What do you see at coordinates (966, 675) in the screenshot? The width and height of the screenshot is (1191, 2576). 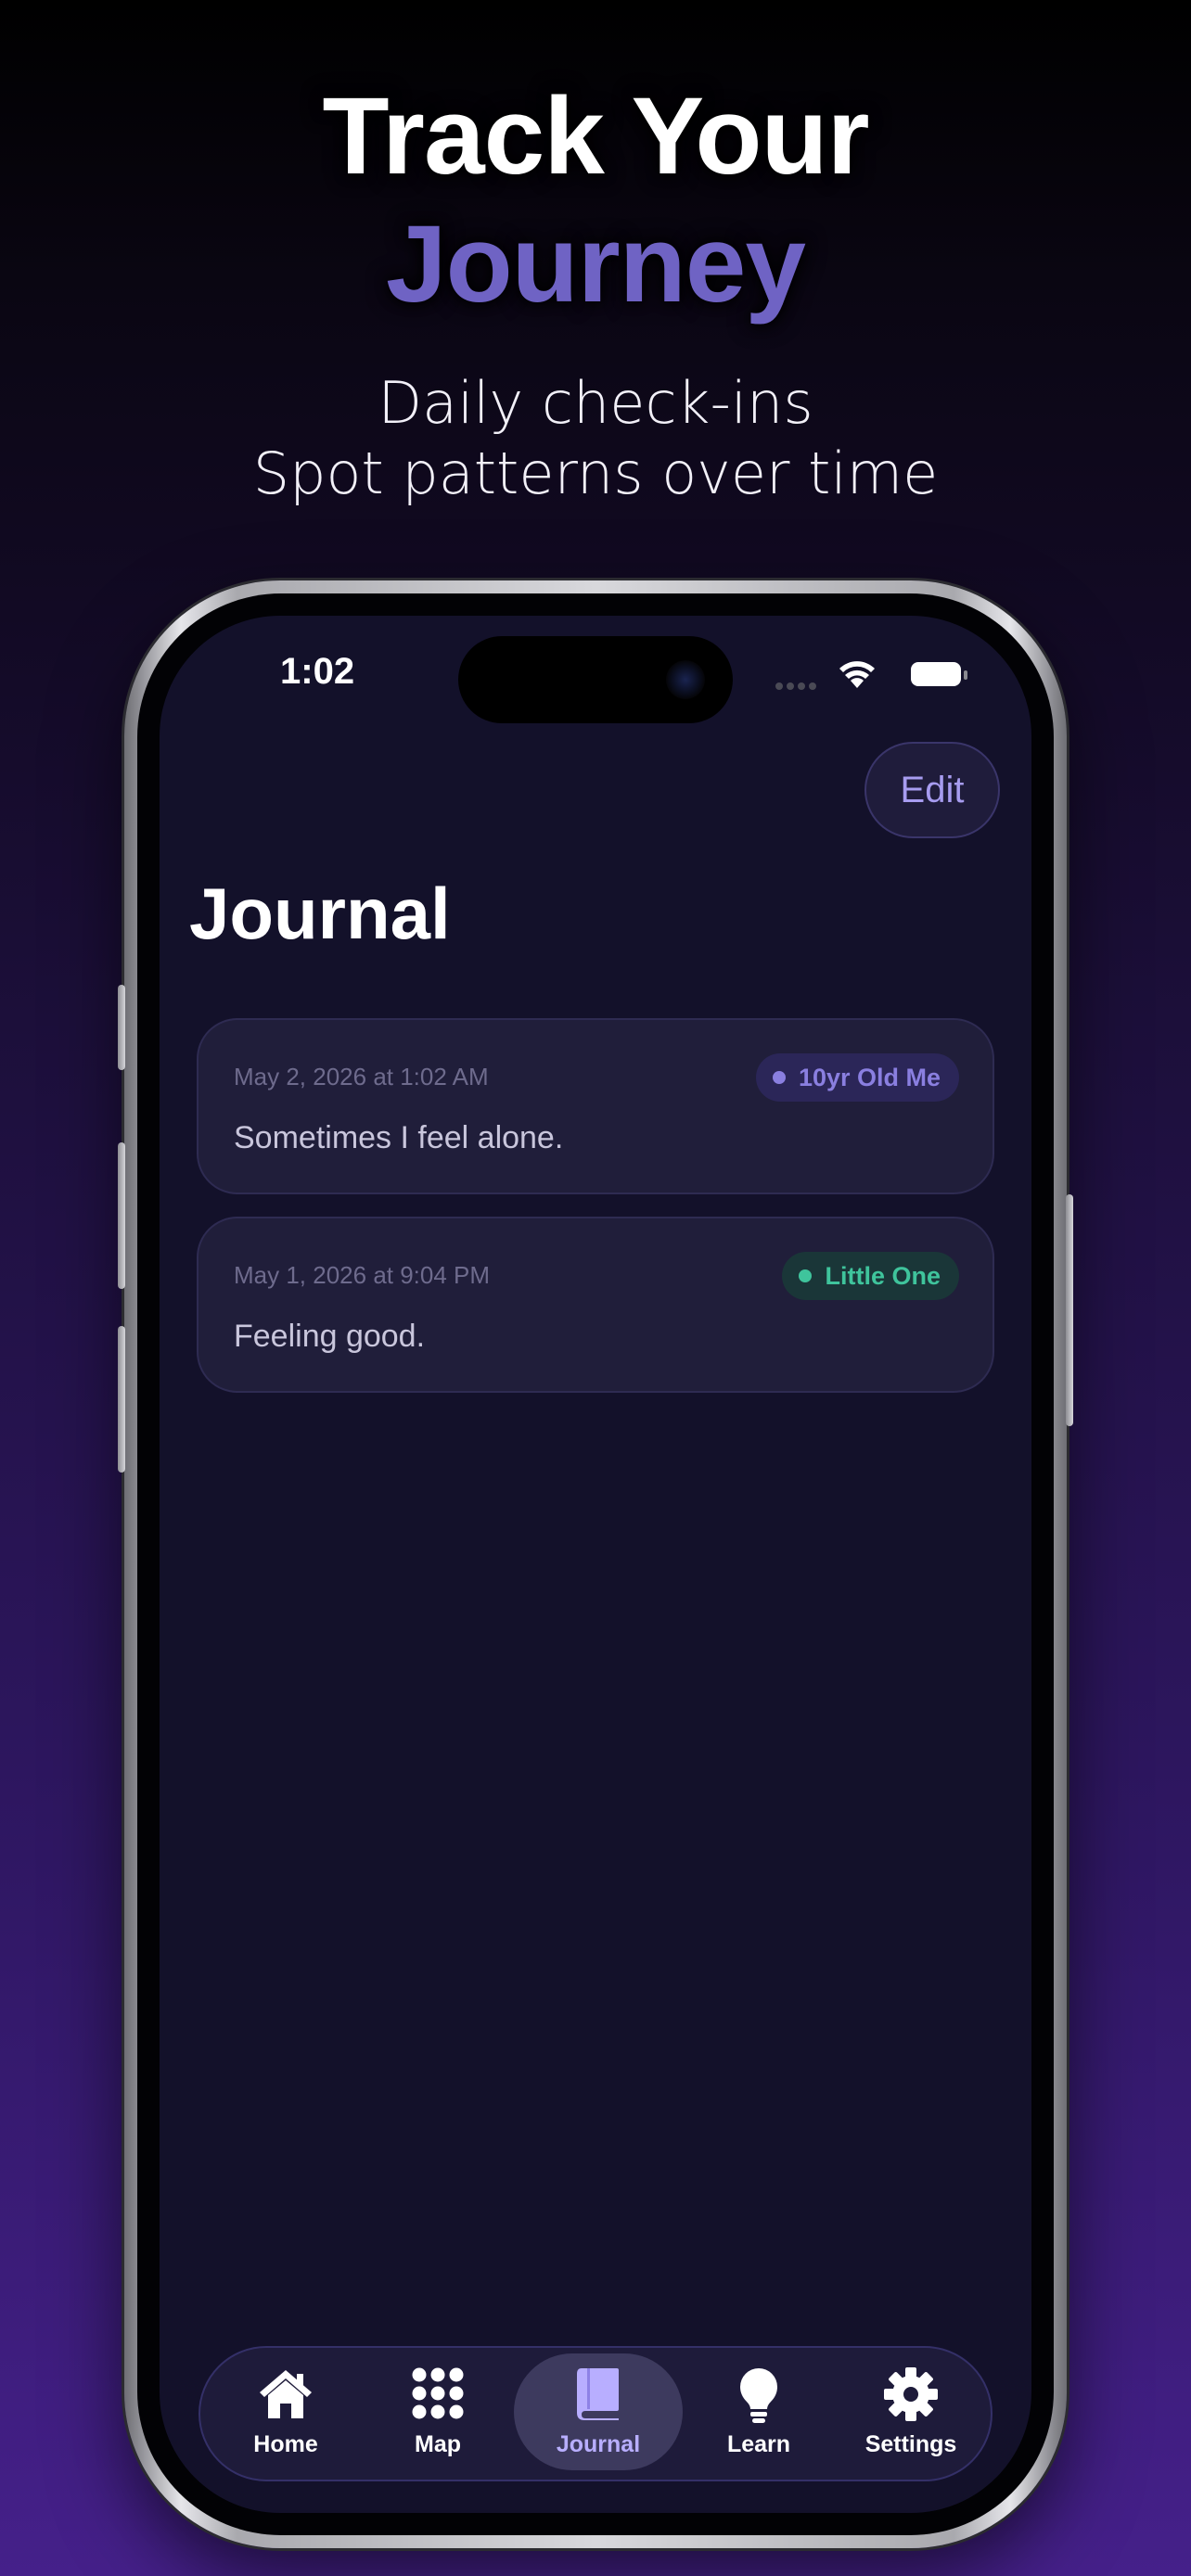 I see `battery-tip` at bounding box center [966, 675].